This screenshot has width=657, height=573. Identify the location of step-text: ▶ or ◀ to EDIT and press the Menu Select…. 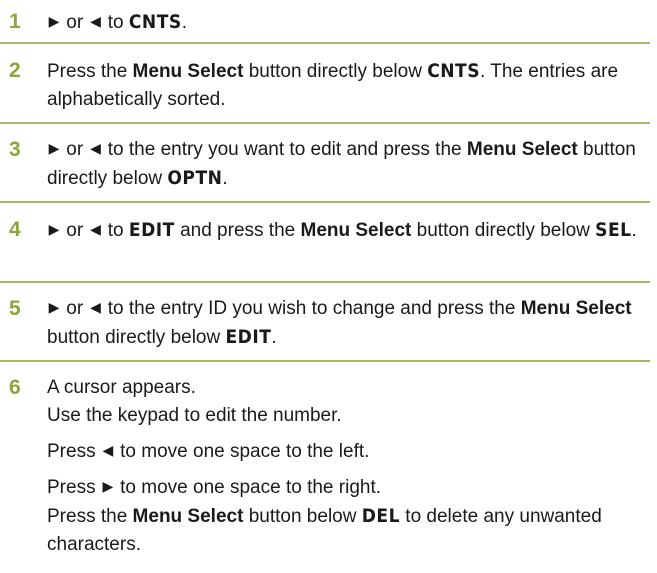
(347, 230).